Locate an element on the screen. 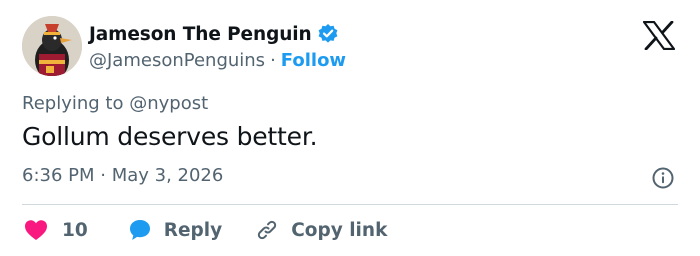 This screenshot has width=700, height=256. display-name: Jameson The Penguin is located at coordinates (200, 34).